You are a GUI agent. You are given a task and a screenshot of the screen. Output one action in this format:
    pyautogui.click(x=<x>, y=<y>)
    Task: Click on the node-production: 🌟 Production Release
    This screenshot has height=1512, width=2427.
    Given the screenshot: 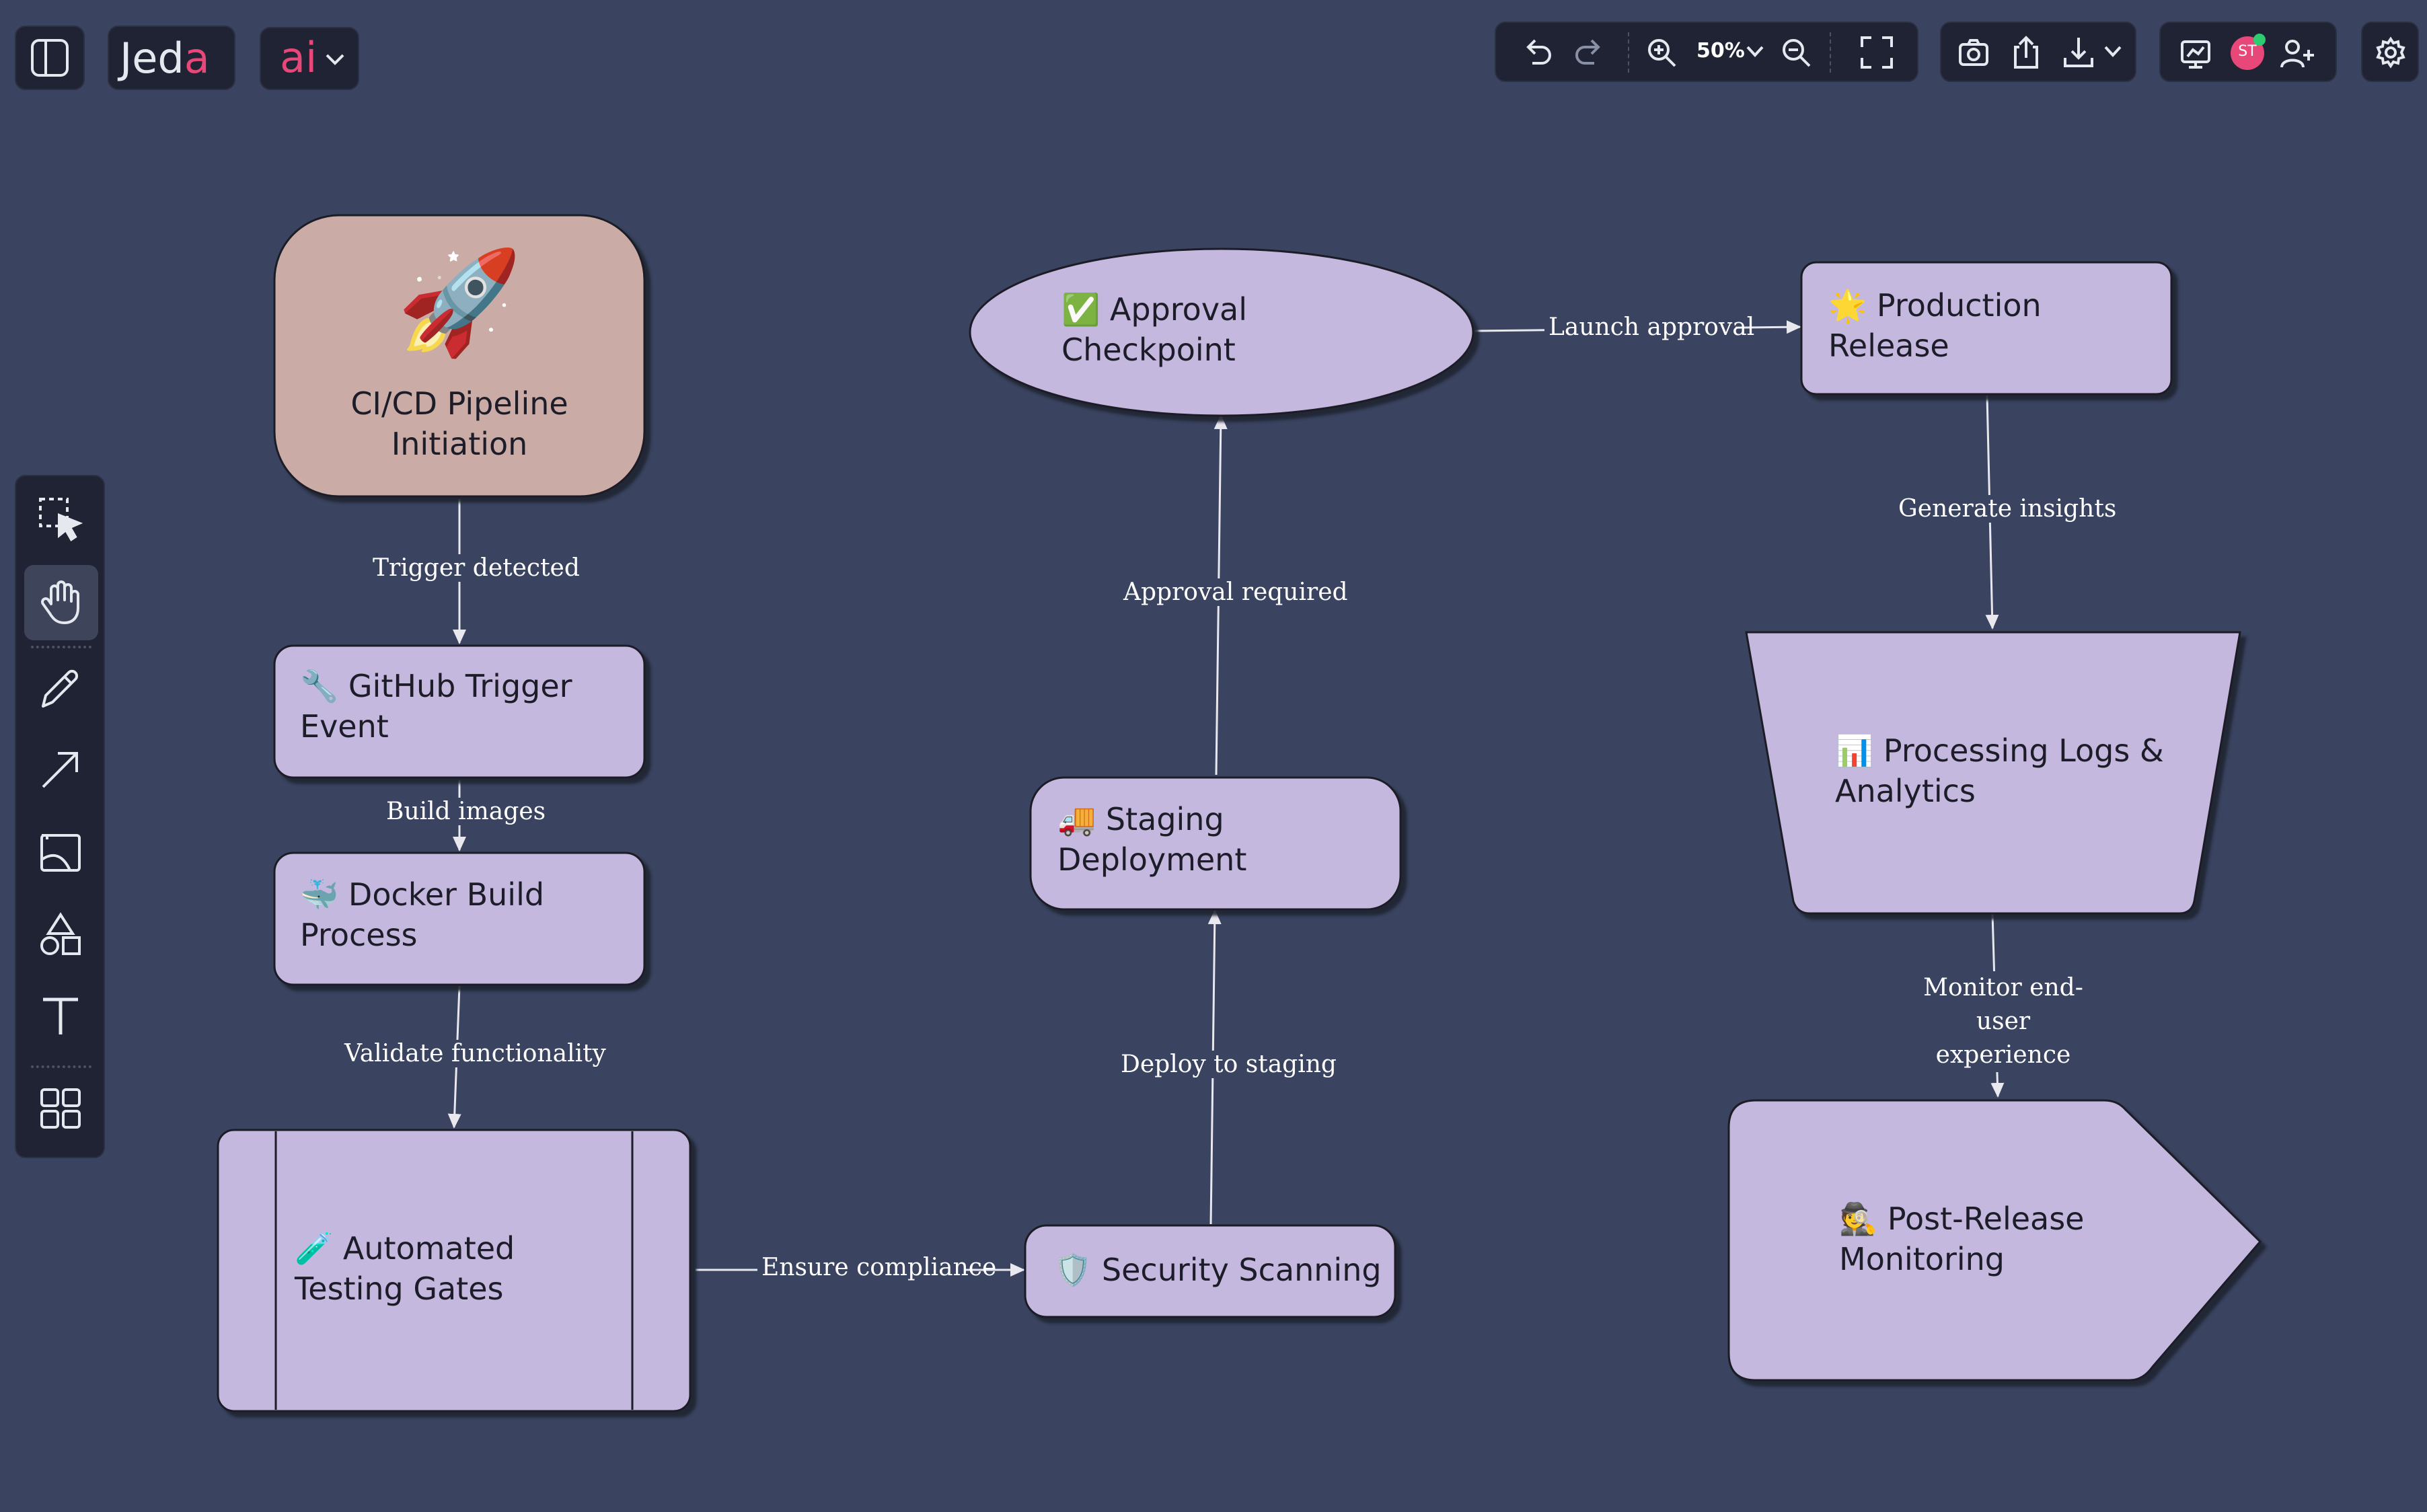 What is the action you would take?
    pyautogui.click(x=1970, y=326)
    